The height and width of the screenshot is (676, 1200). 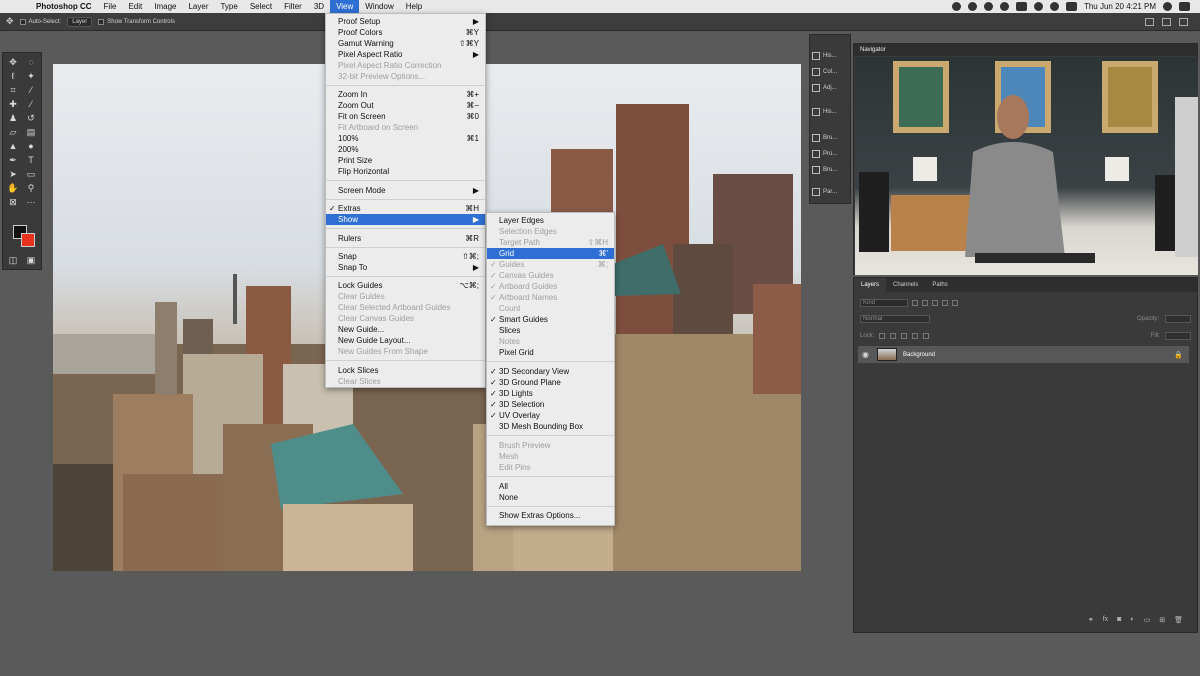 I want to click on blend-mode-select: Normal, so click(x=895, y=319).